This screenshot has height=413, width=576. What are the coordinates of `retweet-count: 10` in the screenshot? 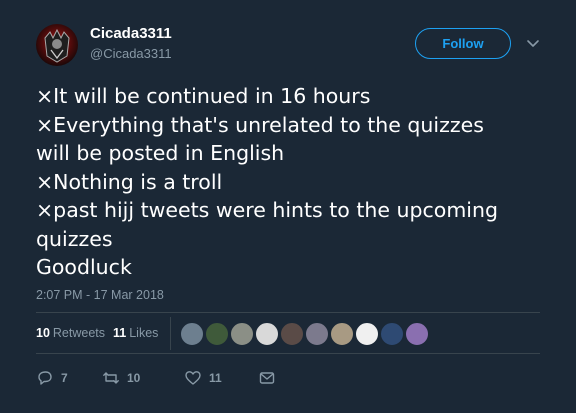 It's located at (134, 378).